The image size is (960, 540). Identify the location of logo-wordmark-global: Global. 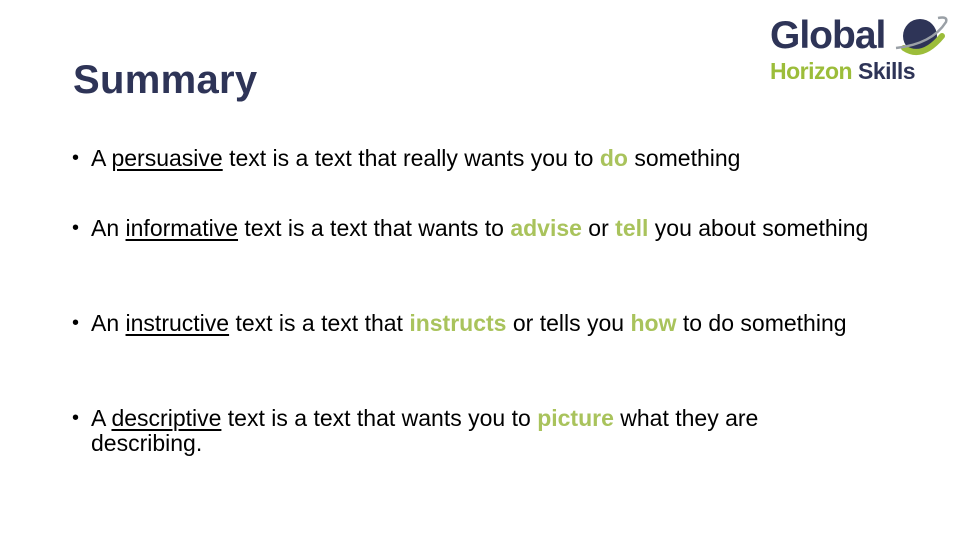
(828, 35).